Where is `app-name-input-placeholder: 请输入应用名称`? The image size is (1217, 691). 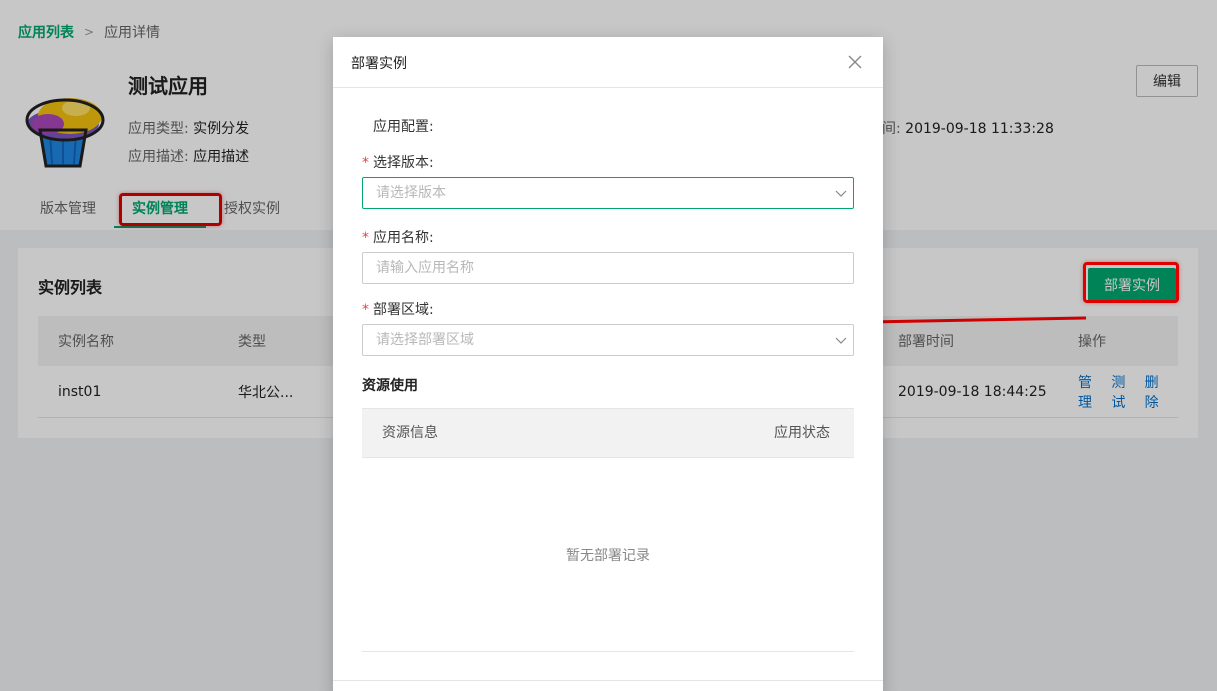
app-name-input-placeholder: 请输入应用名称 is located at coordinates (425, 268).